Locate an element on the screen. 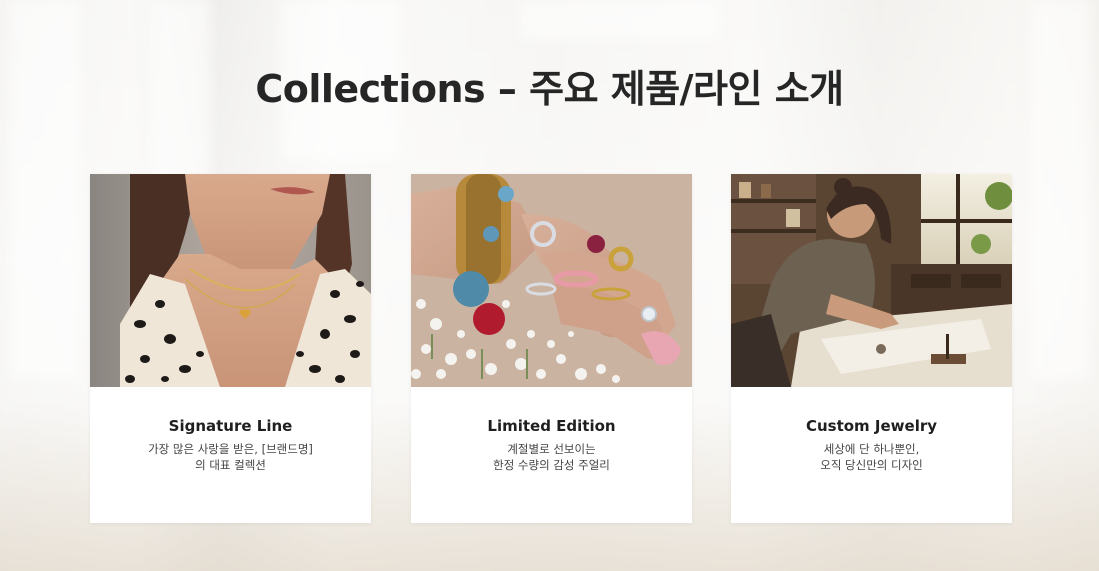 The width and height of the screenshot is (1099, 571). card-title: Signature Line is located at coordinates (230, 426).